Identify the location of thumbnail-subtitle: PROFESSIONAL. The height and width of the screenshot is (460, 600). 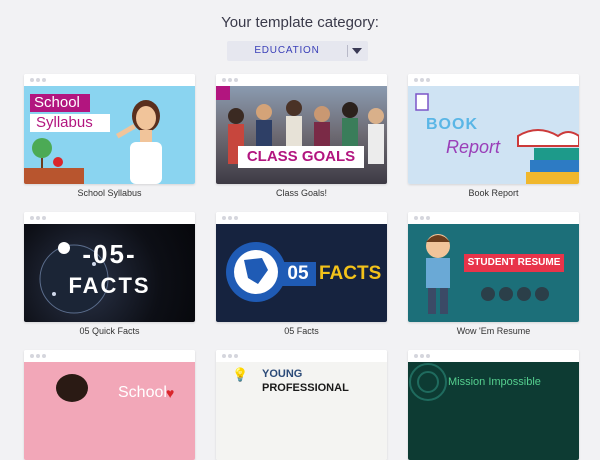
(305, 388).